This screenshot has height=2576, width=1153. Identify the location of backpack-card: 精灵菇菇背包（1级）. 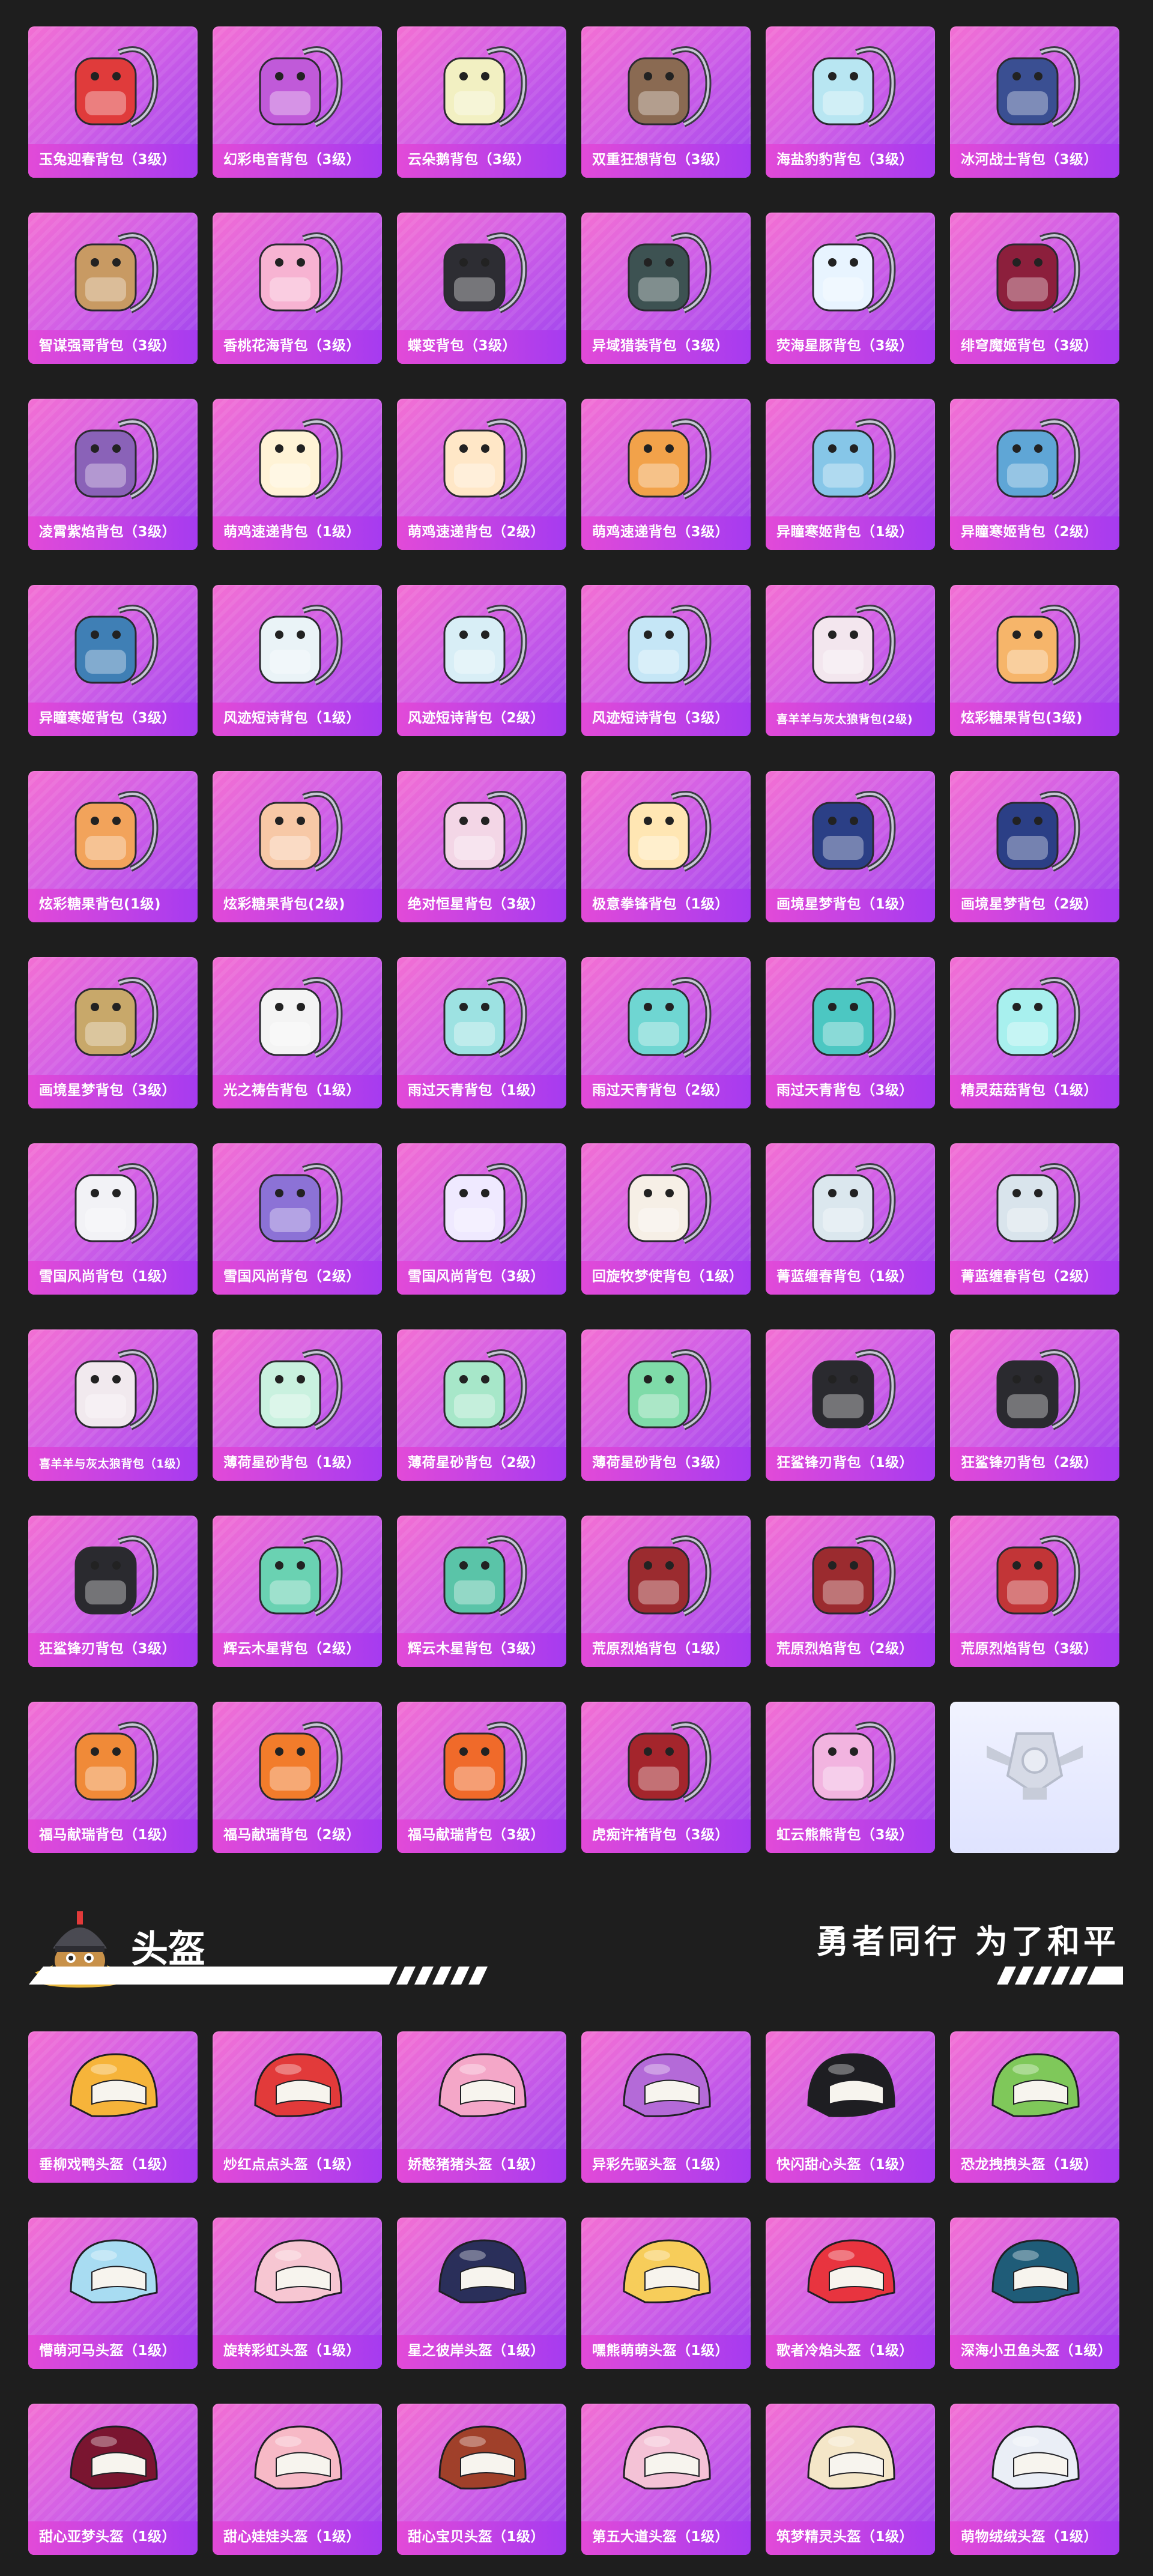
(1034, 1032).